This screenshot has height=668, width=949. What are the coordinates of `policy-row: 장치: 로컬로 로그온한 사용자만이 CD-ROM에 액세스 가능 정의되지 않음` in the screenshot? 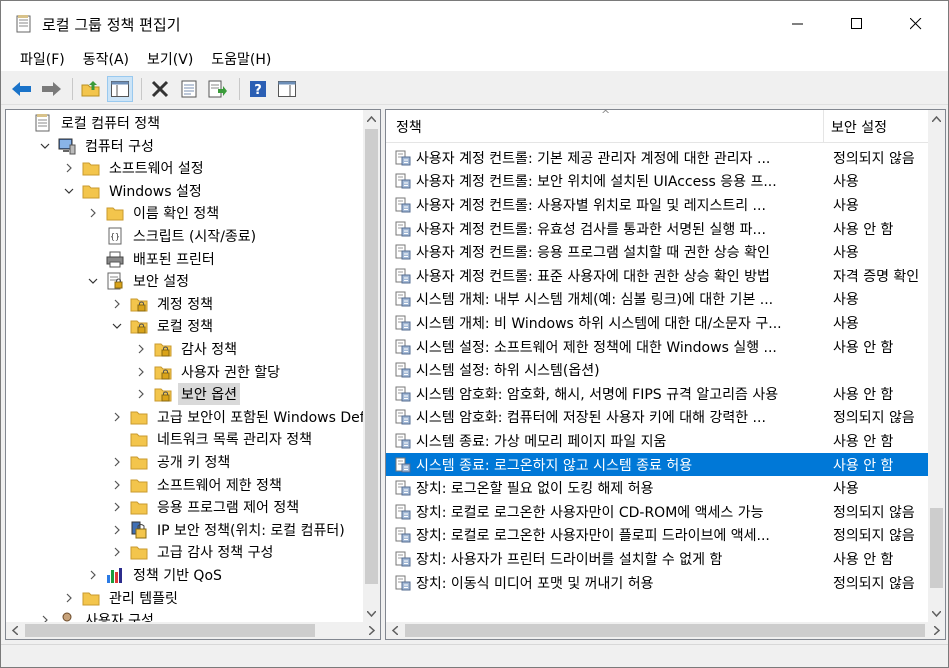 It's located at (657, 512).